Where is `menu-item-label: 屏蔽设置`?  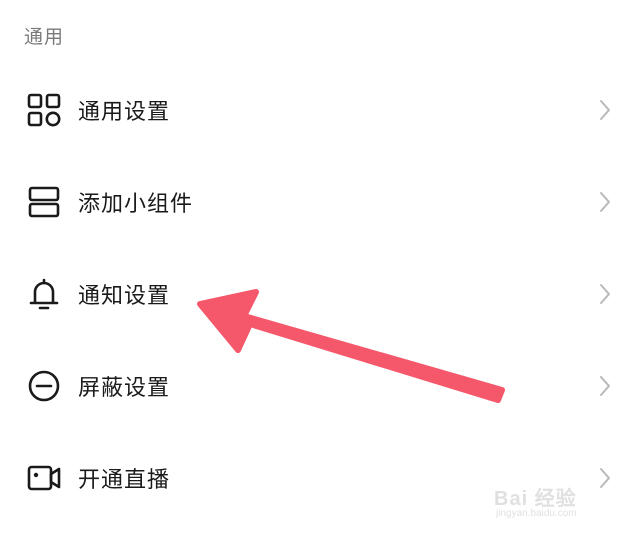 menu-item-label: 屏蔽设置 is located at coordinates (124, 388).